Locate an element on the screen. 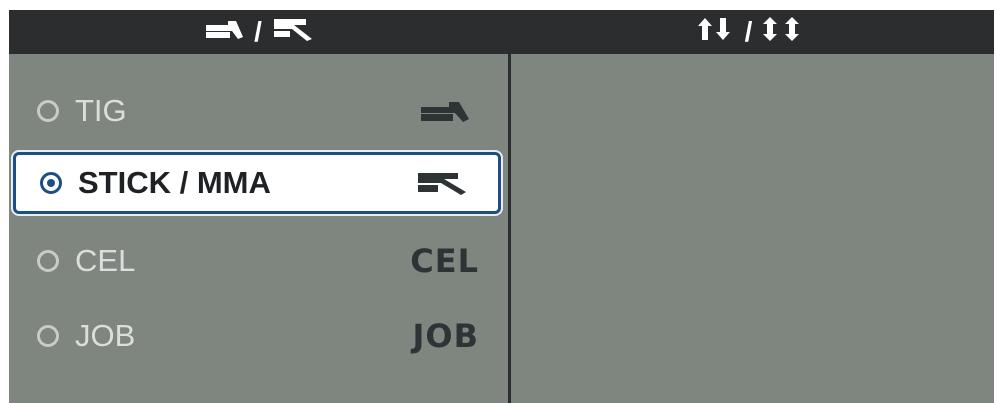 Image resolution: width=997 pixels, height=403 pixels. job-badge: JOB is located at coordinates (445, 336).